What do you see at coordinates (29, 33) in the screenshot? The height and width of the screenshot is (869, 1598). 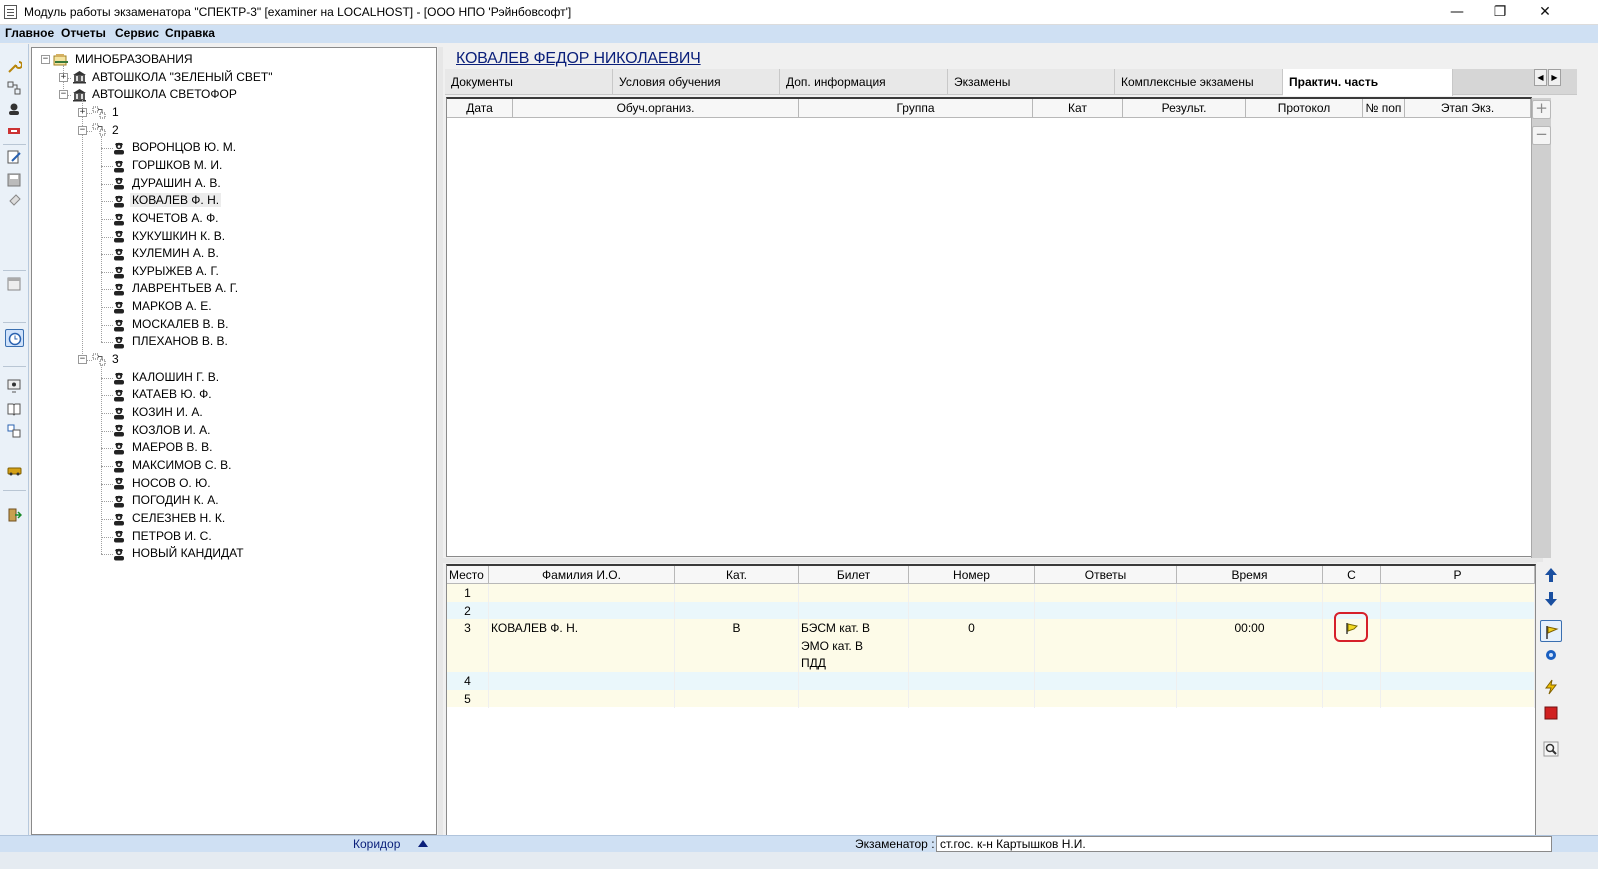 I see `menu-main: Главное` at bounding box center [29, 33].